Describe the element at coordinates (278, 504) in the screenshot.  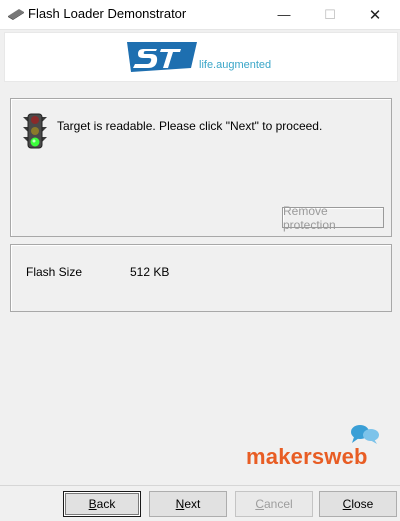
I see `cancel-label: ancel` at that location.